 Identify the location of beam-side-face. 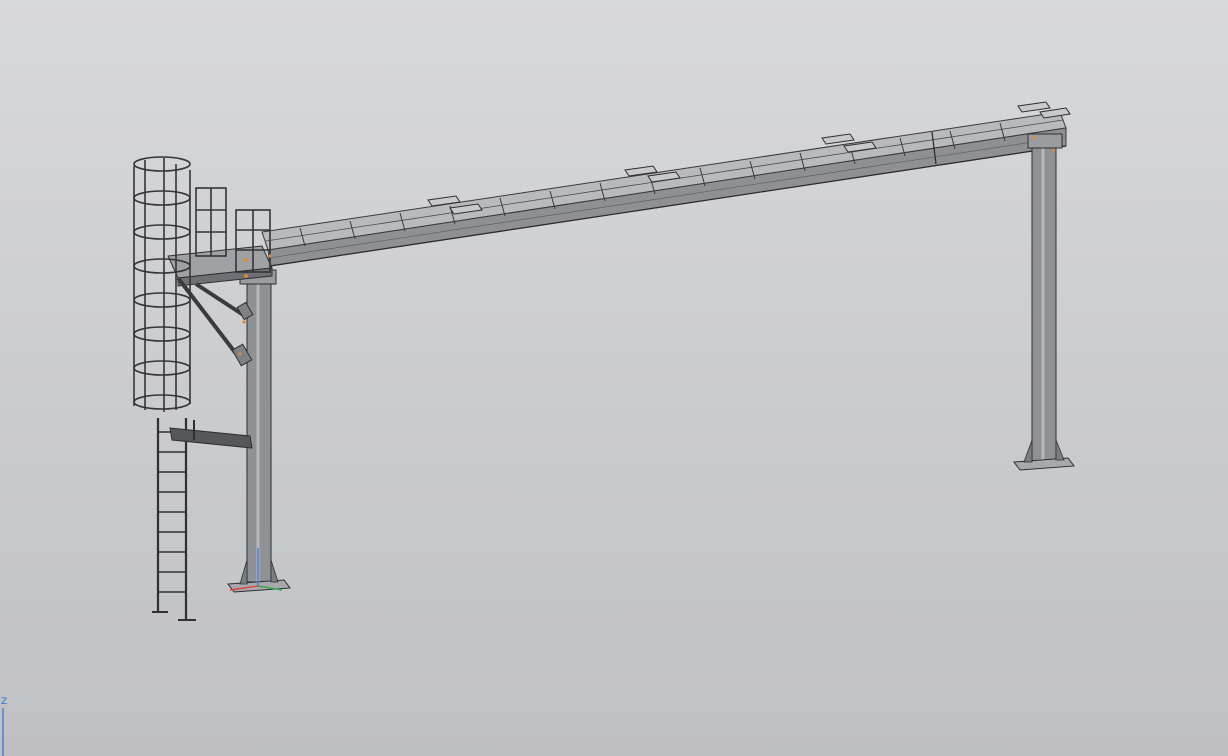
(667, 197).